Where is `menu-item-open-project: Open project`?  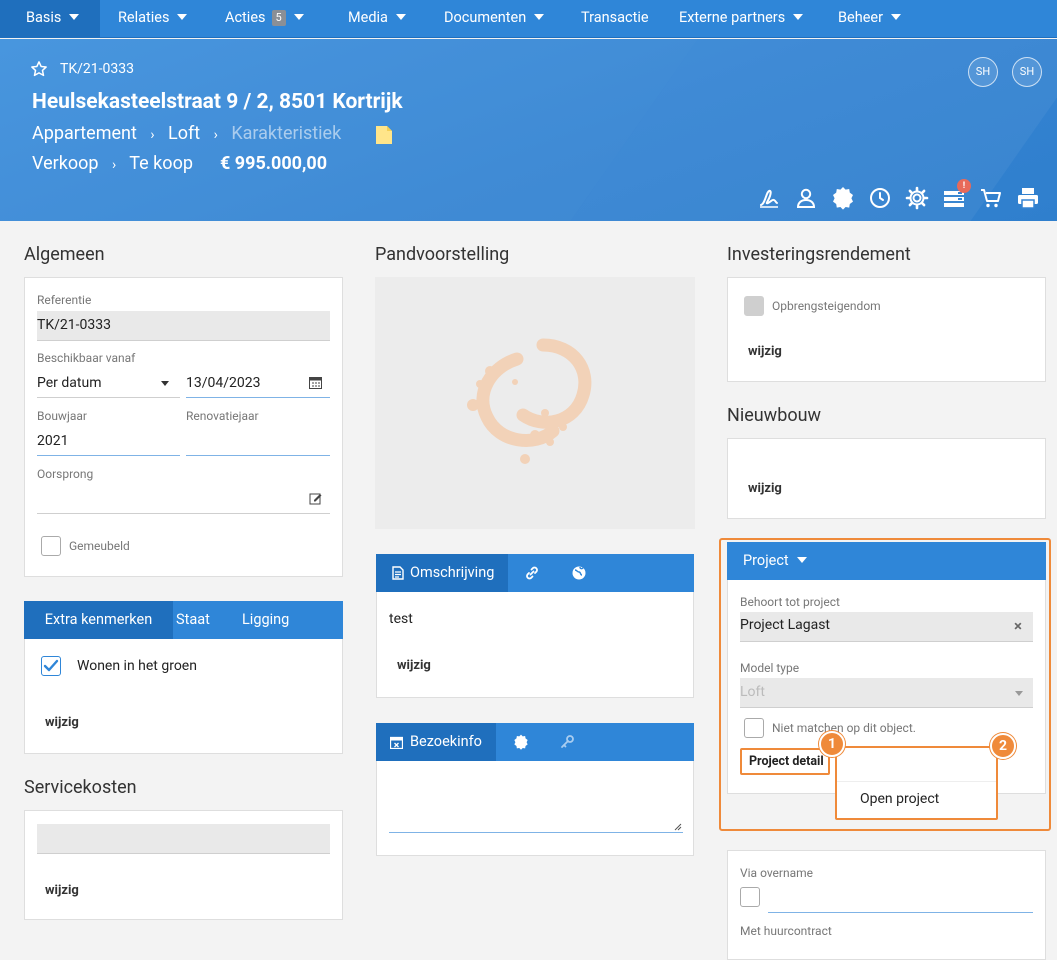 menu-item-open-project: Open project is located at coordinates (899, 799).